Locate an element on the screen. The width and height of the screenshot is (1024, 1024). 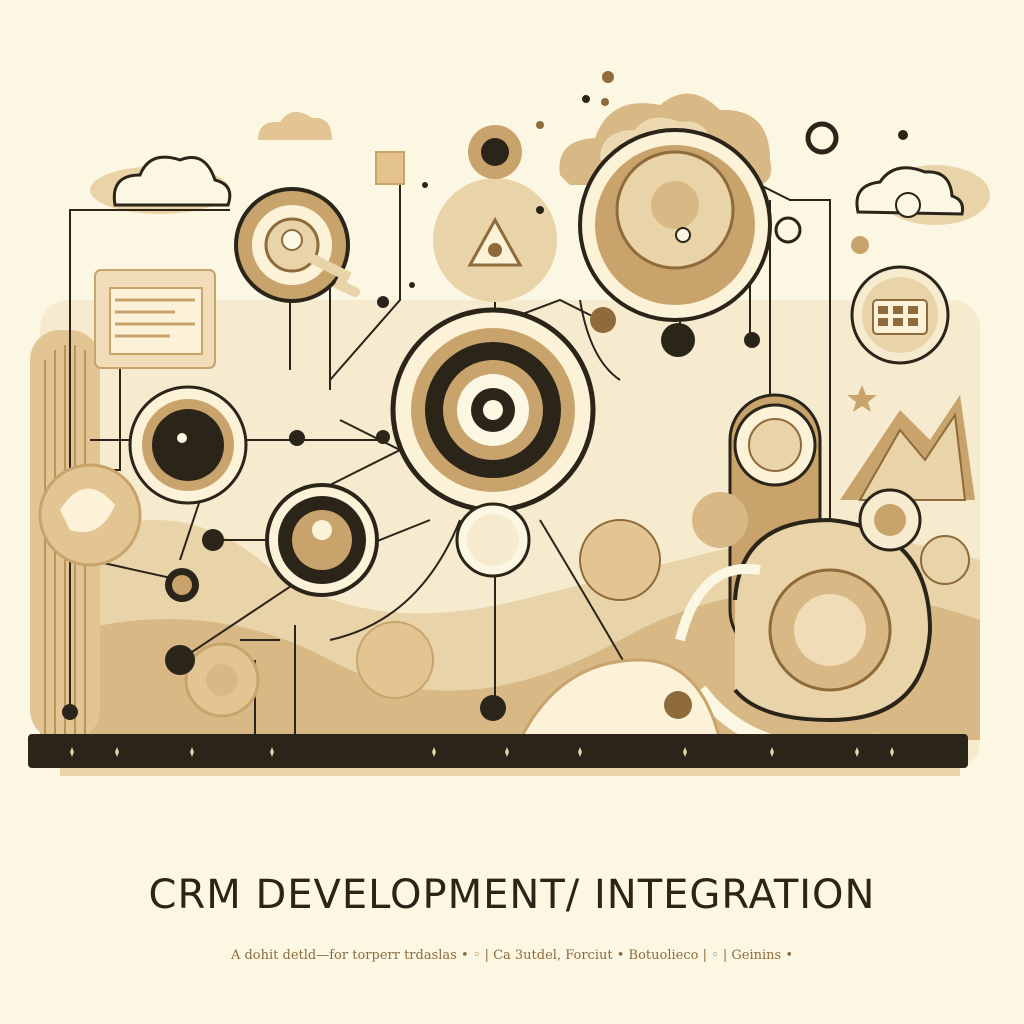
document-icon is located at coordinates (155, 319).